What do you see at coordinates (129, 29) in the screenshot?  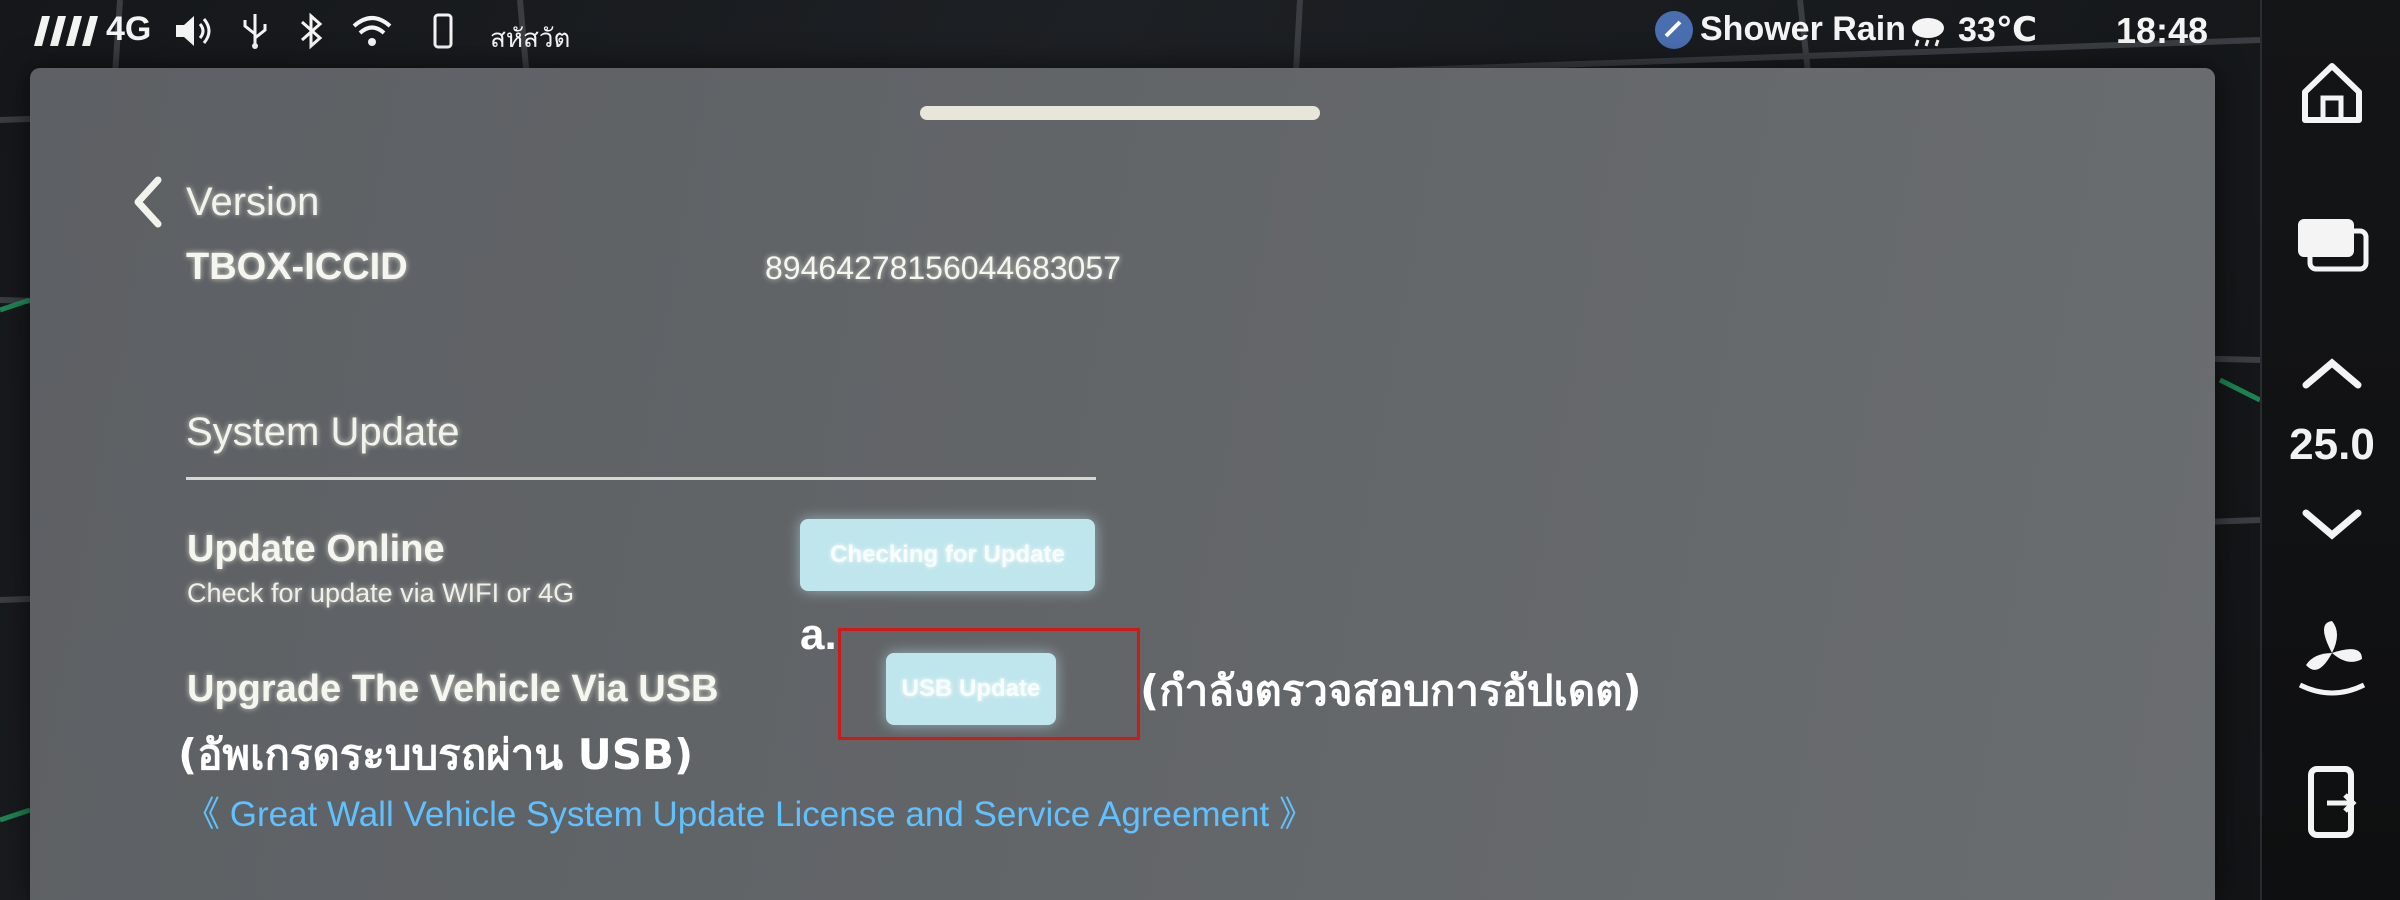 I see `network-type: 4G` at bounding box center [129, 29].